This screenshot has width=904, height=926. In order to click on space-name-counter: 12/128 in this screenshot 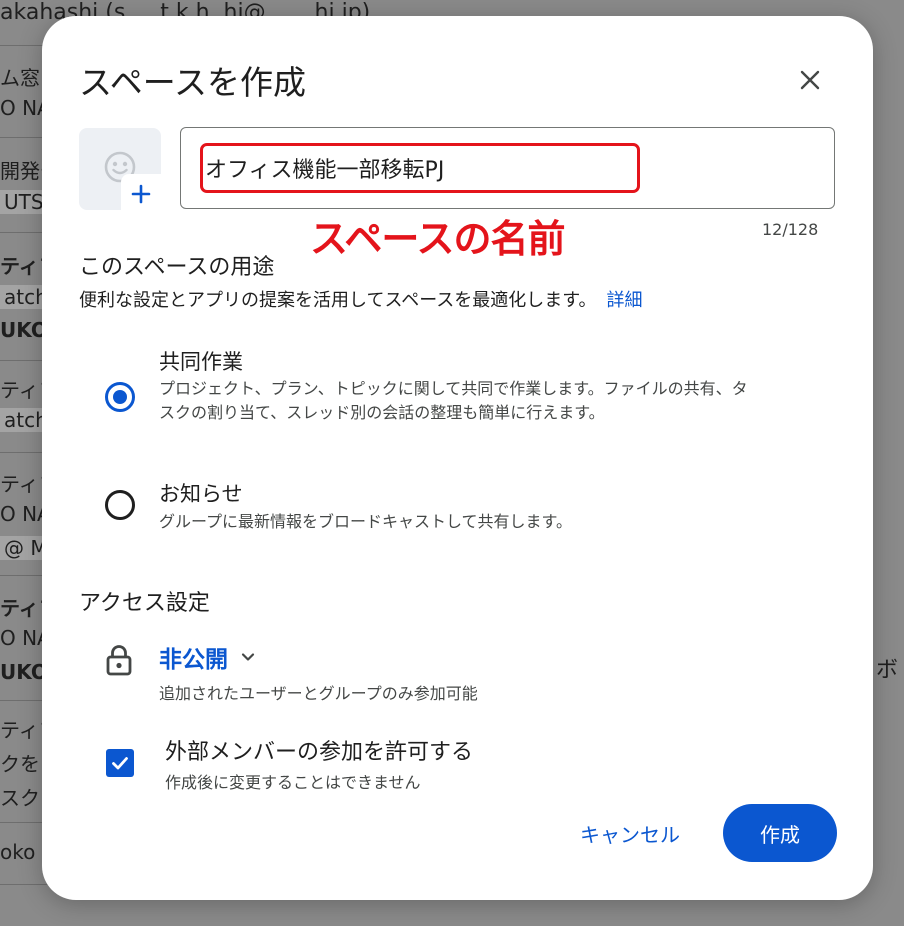, I will do `click(790, 229)`.